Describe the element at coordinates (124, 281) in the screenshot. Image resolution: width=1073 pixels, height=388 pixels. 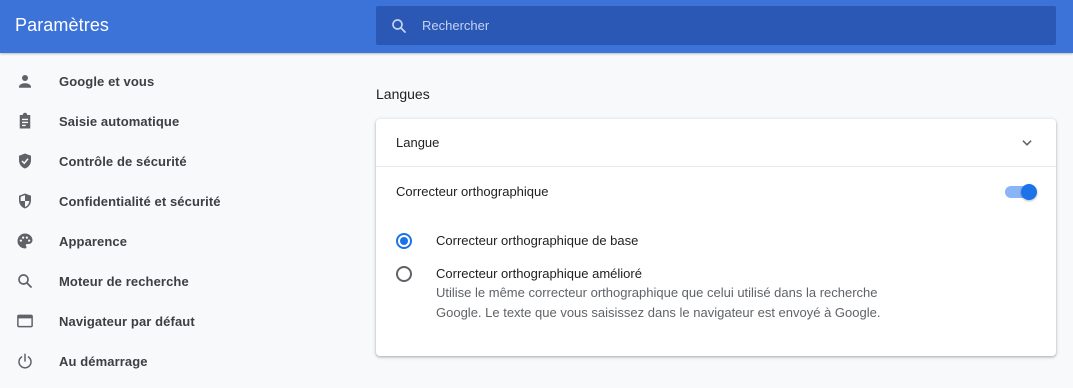
I see `sidebar-item-label: Moteur de recherche` at that location.